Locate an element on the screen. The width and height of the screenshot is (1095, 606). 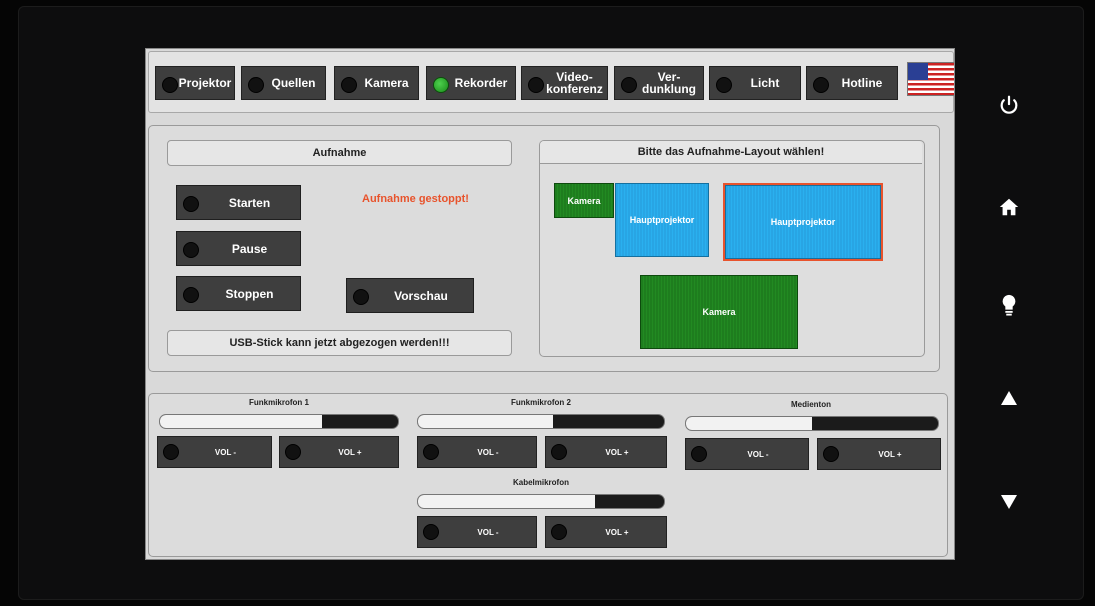
channel-1-slider is located at coordinates (279, 421).